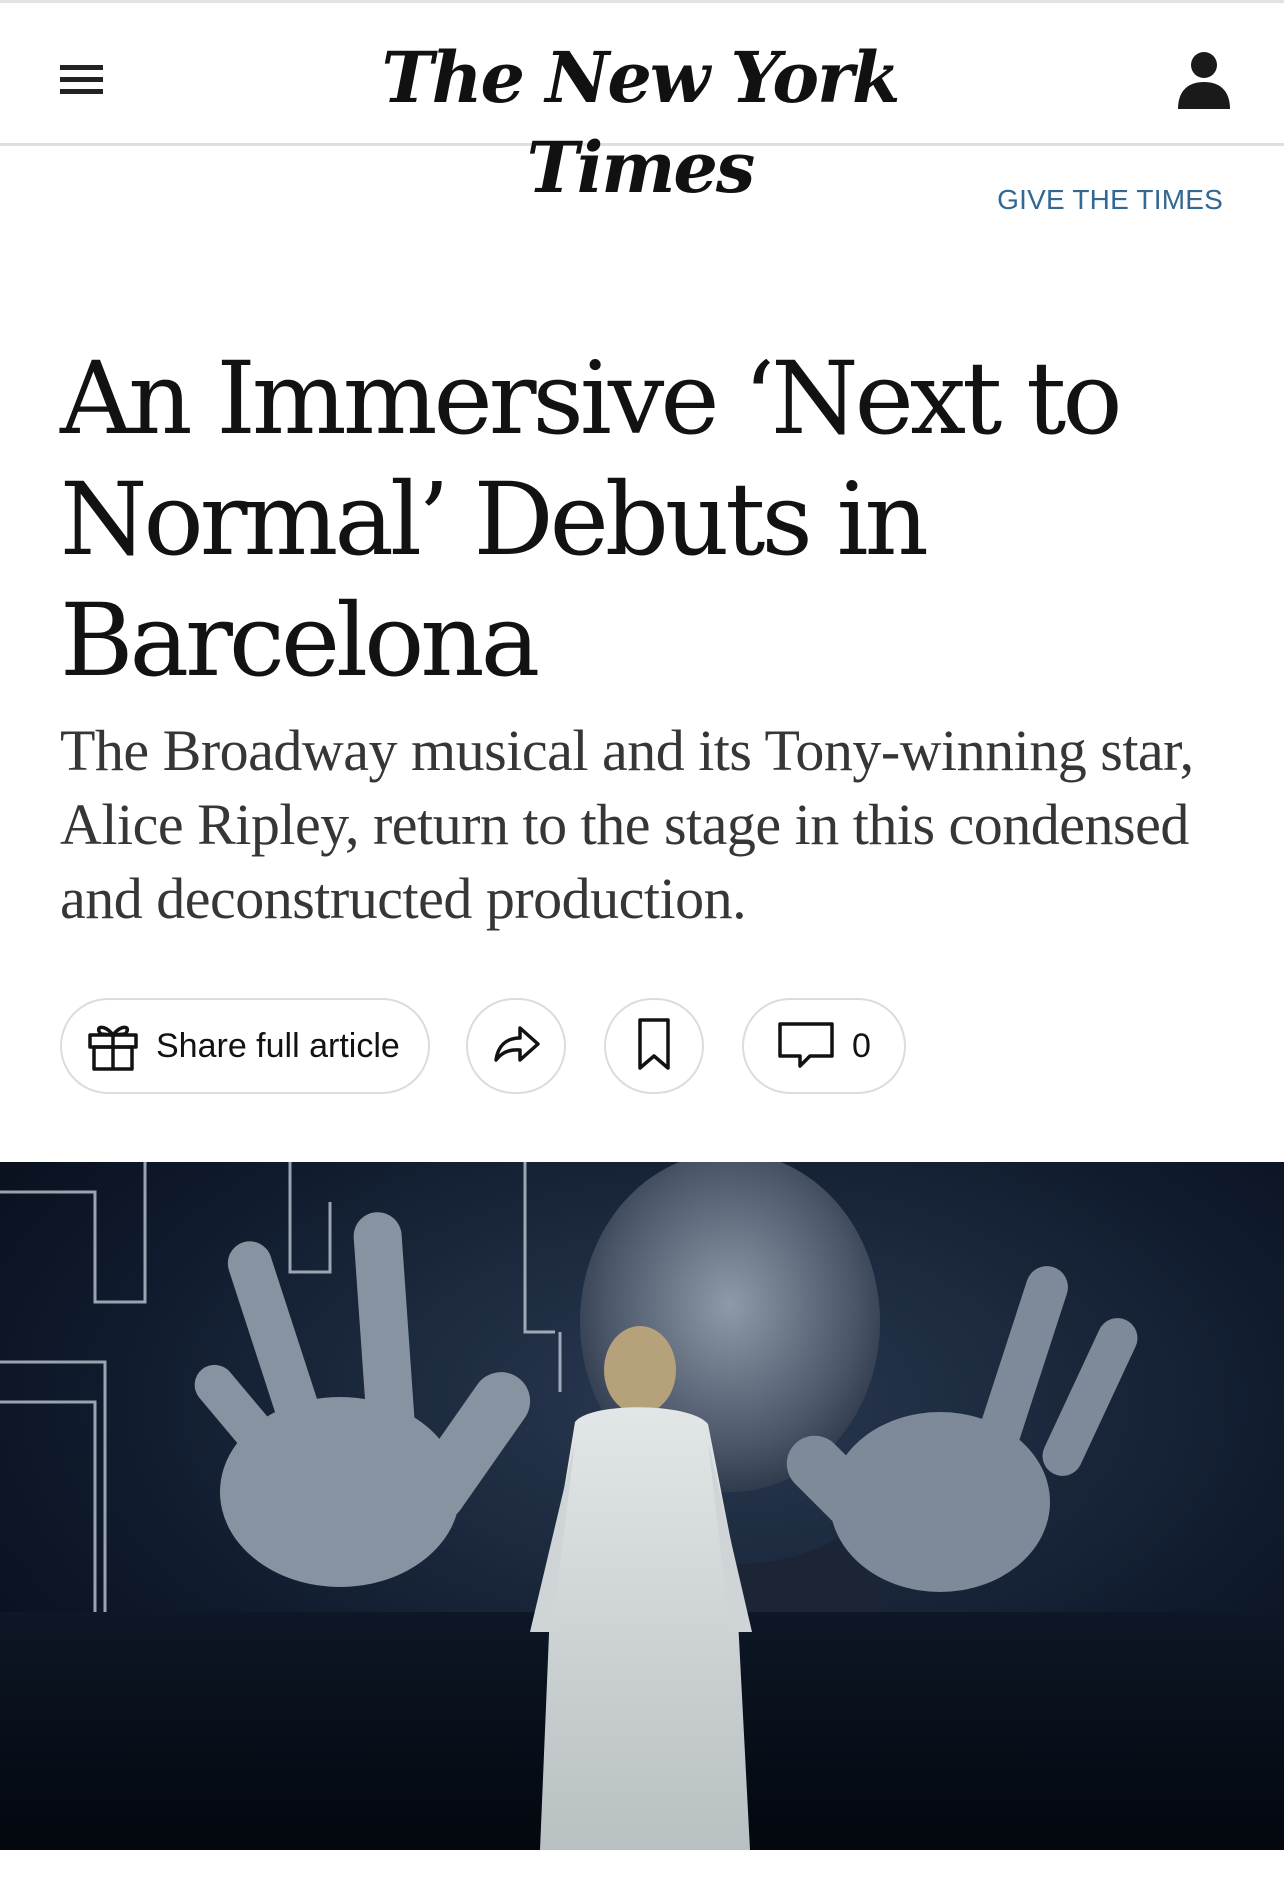 The image size is (1284, 1877). I want to click on nyt-masthead-logo: The New York Times, so click(640, 121).